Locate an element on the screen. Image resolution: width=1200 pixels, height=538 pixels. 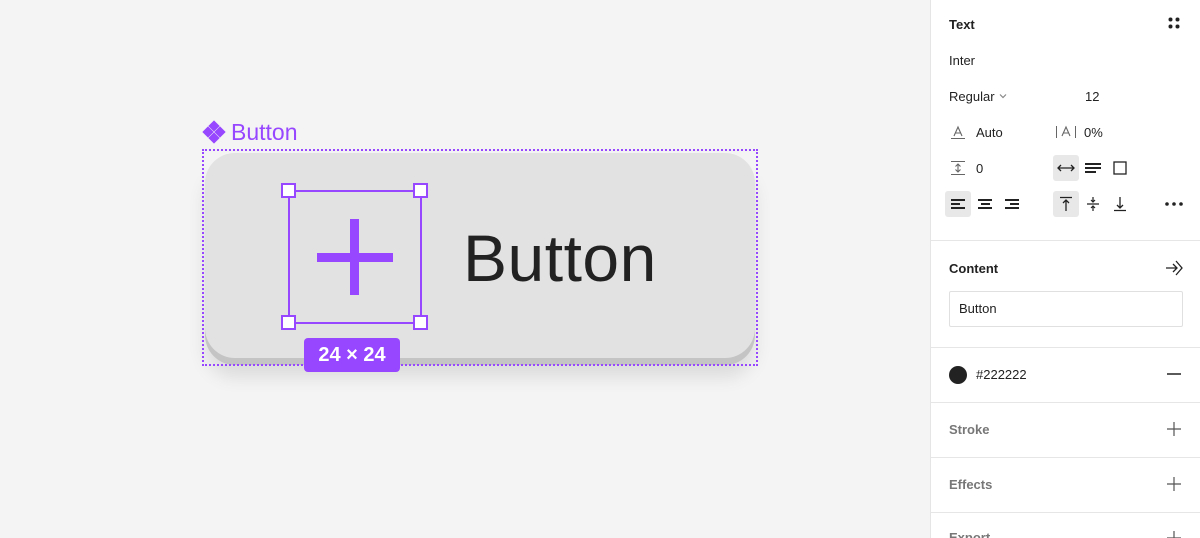
align-bottom-button is located at coordinates (1120, 204).